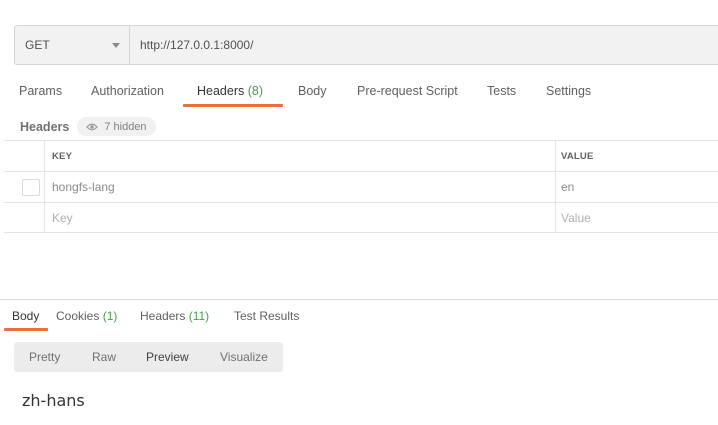  I want to click on new-value-input: Value, so click(637, 217).